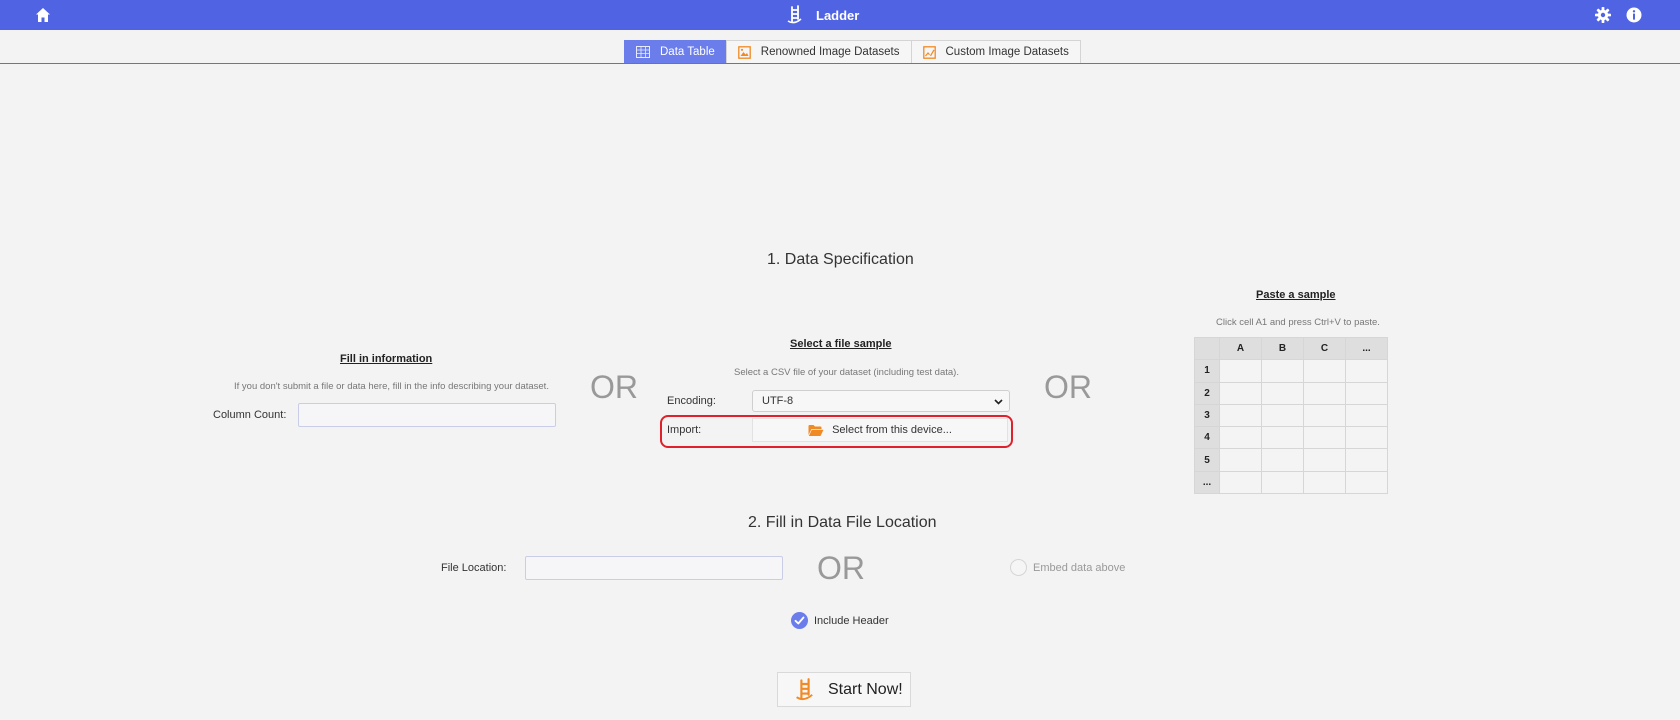 The width and height of the screenshot is (1680, 720). I want to click on app-title: Ladder, so click(838, 15).